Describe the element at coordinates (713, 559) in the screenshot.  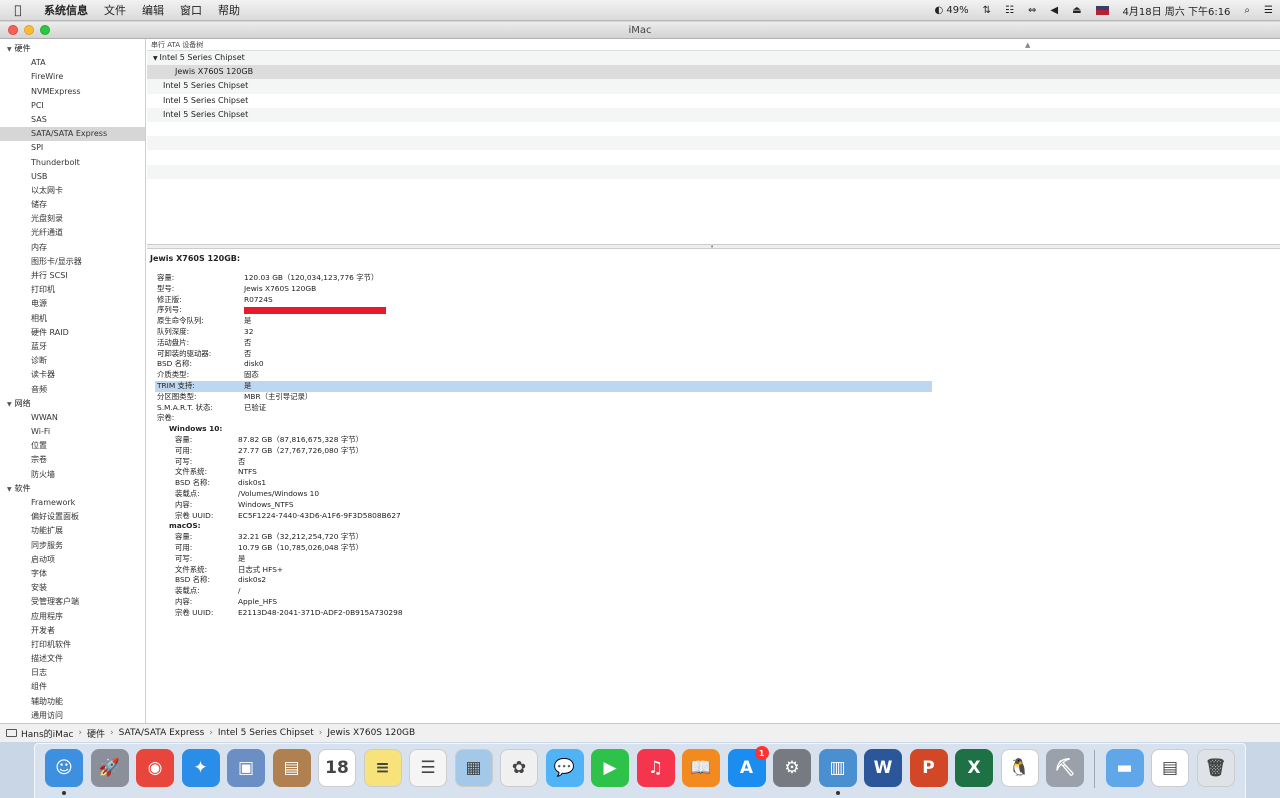
I see `property-row: 可写: 是` at that location.